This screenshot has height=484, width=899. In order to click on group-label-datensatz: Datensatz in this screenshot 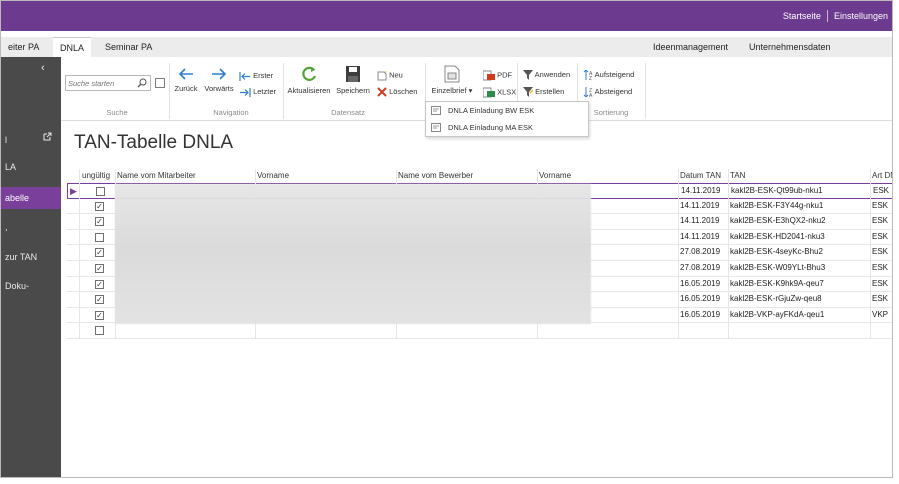, I will do `click(348, 112)`.